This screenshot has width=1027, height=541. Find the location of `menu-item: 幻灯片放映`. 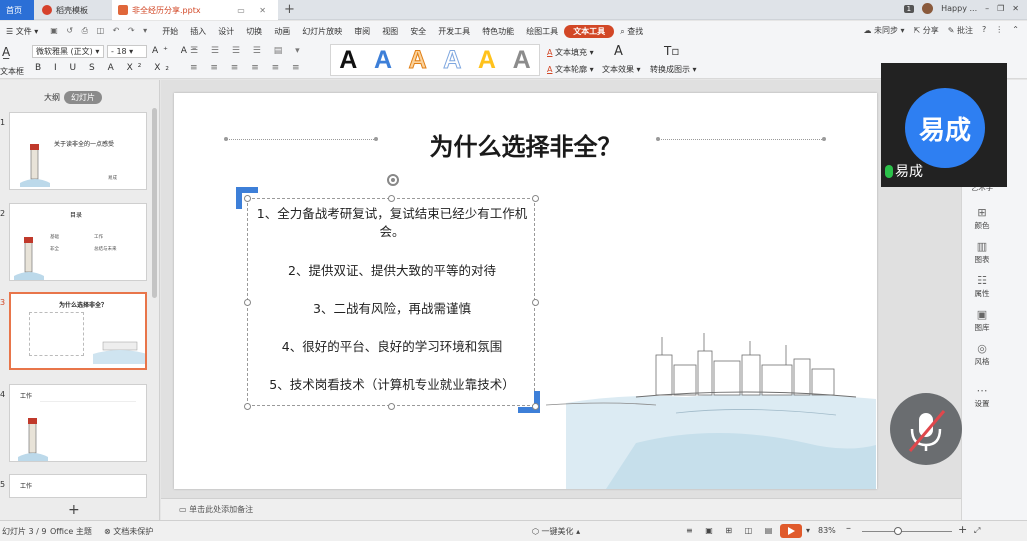

menu-item: 幻灯片放映 is located at coordinates (322, 31).